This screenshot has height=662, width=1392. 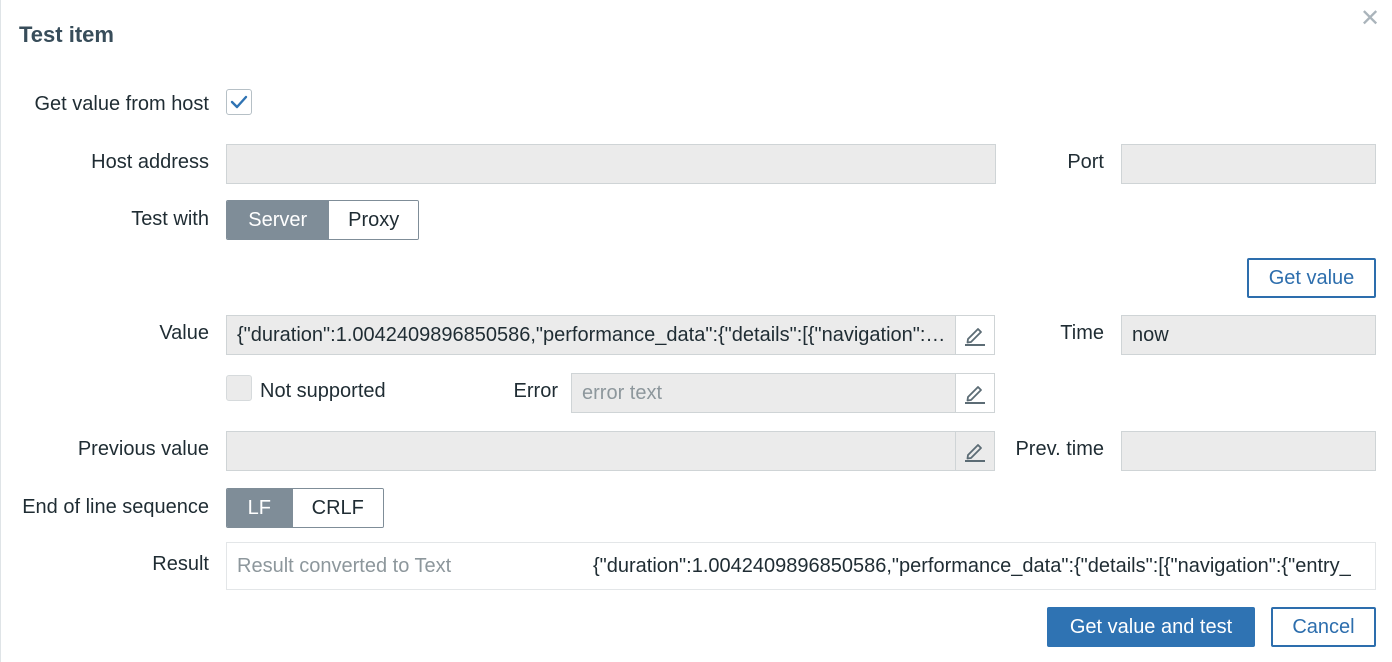 I want to click on previous-value-edit-button, so click(x=974, y=451).